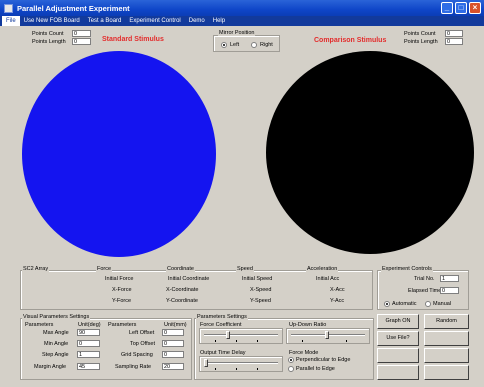  Describe the element at coordinates (266, 45) in the screenshot. I see `mirror-right-label: Right` at that location.